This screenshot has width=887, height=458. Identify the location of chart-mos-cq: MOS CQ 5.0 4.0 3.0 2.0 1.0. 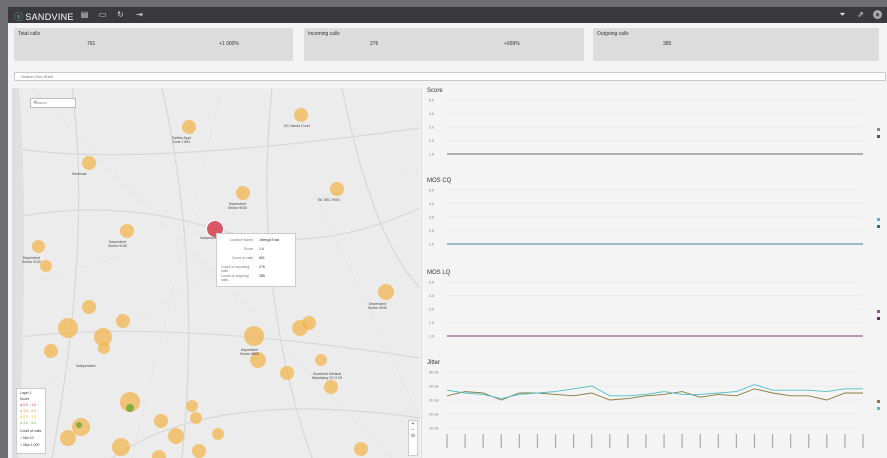
(656, 222).